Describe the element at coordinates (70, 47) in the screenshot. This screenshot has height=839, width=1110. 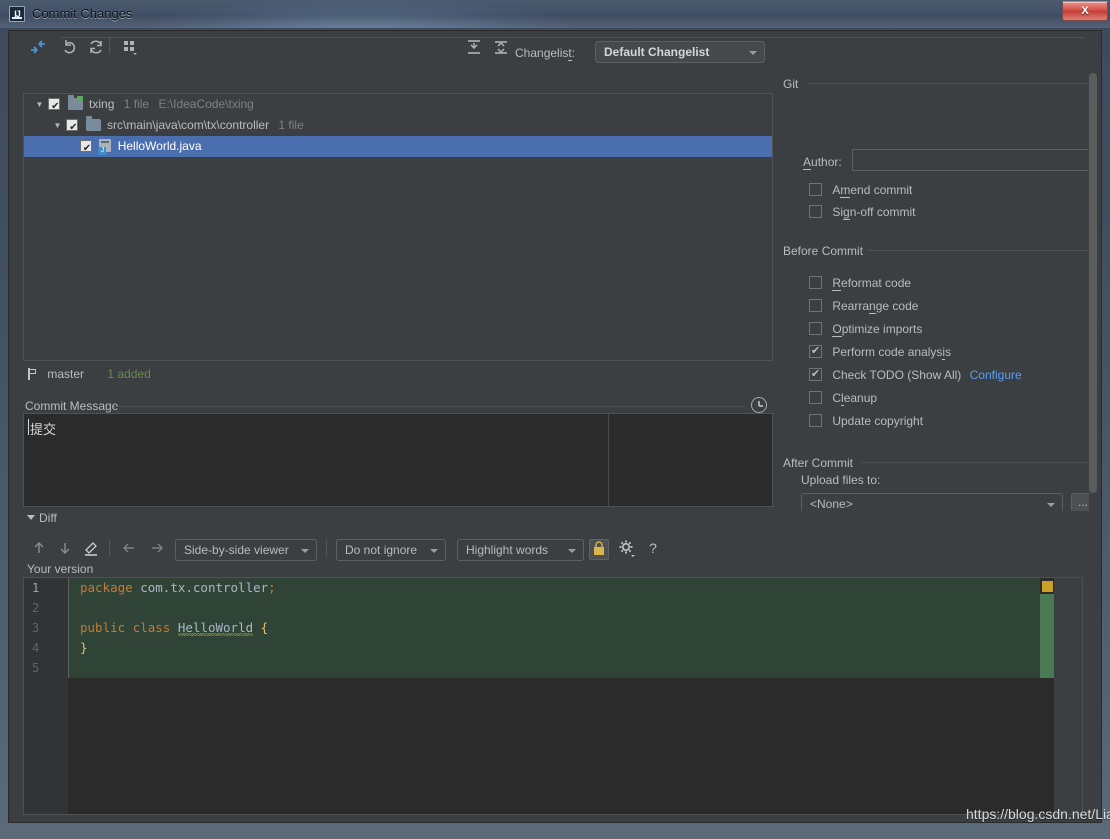
I see `revert-icon` at that location.